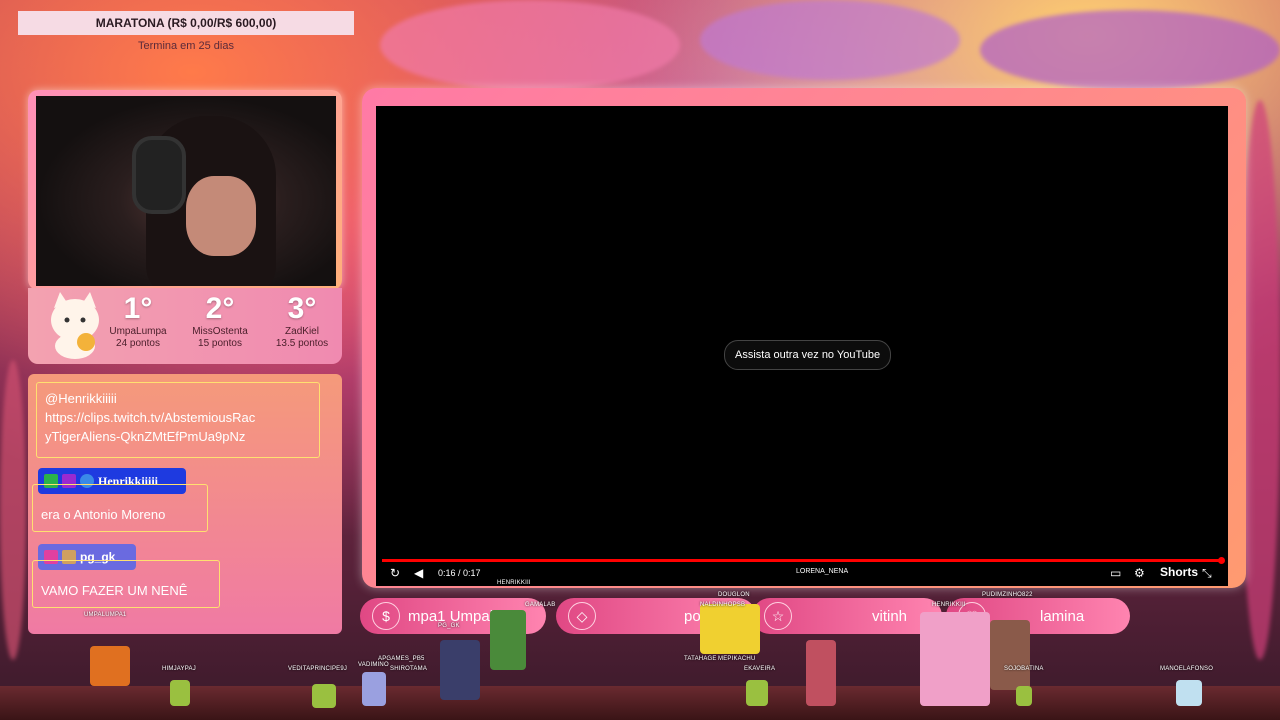 This screenshot has width=1280, height=720. I want to click on viewer-name: DOUGLON, so click(734, 595).